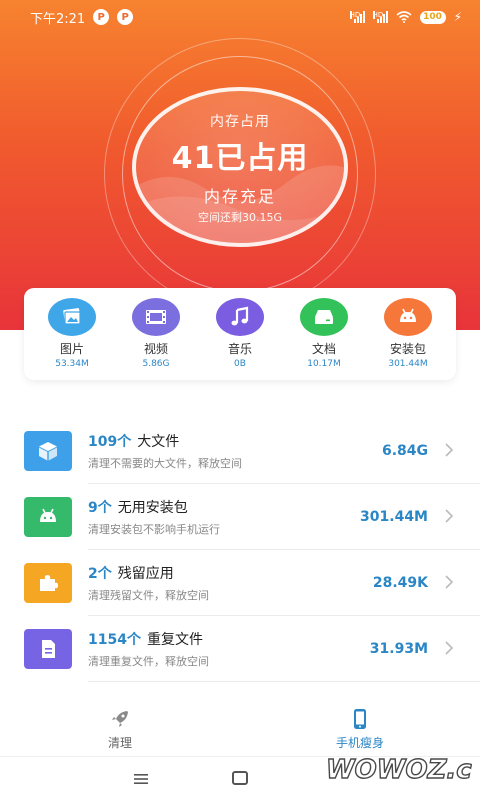 The image size is (480, 800). Describe the element at coordinates (71, 349) in the screenshot. I see `category-name: 图片` at that location.